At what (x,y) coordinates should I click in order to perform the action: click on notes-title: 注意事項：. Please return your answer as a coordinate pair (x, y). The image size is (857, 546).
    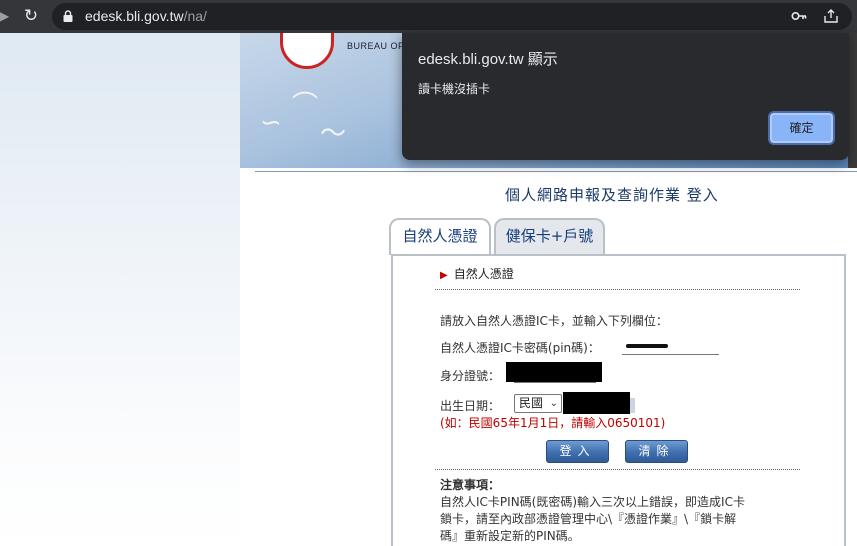
    Looking at the image, I should click on (470, 485).